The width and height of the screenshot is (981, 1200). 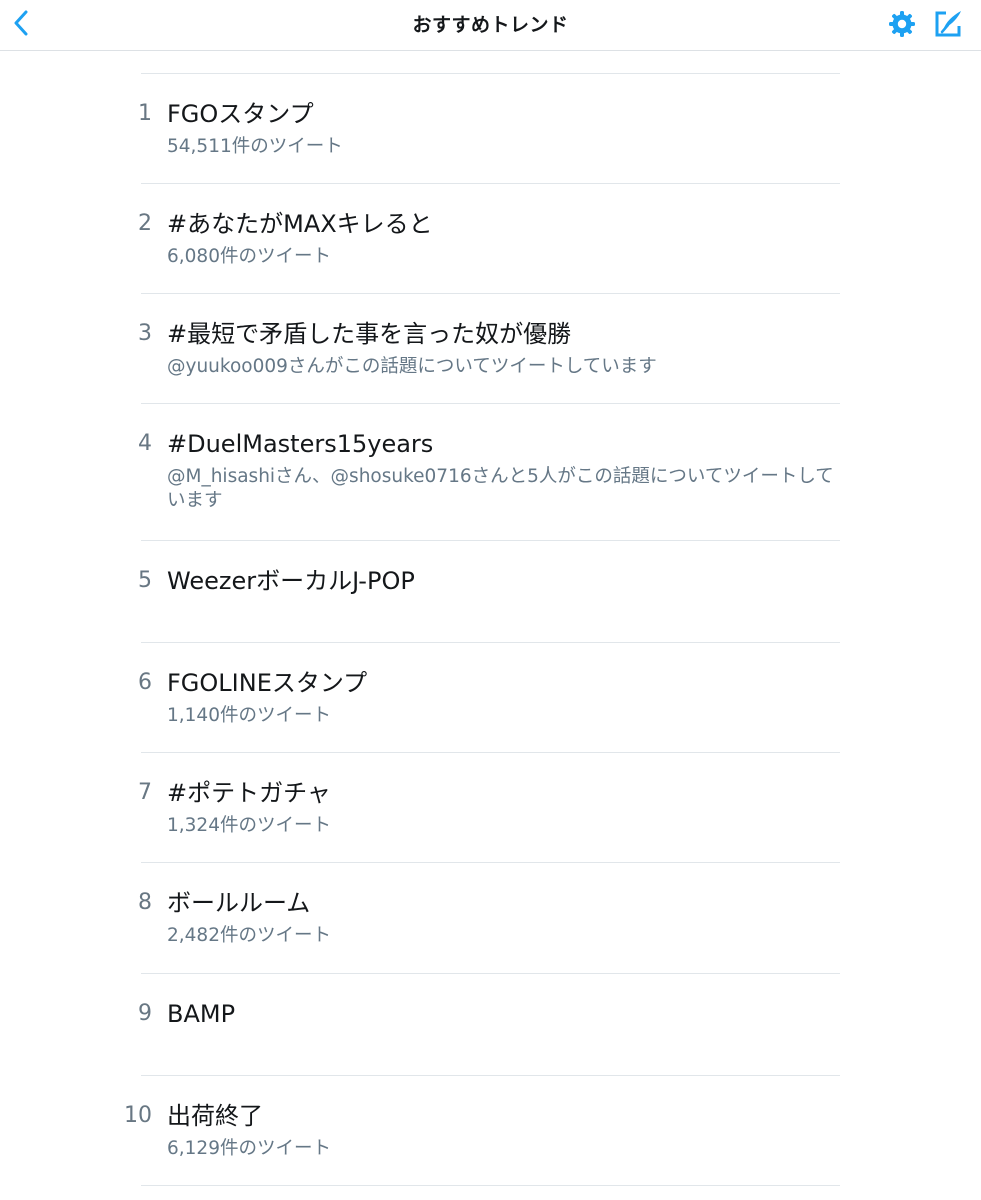 I want to click on trend-rank: 6, so click(x=145, y=682).